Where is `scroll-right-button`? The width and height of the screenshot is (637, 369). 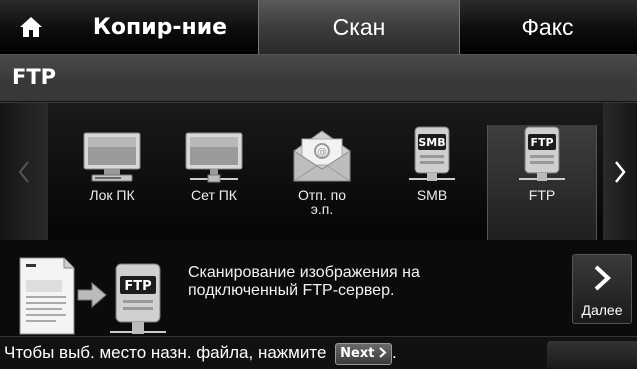 scroll-right-button is located at coordinates (620, 171).